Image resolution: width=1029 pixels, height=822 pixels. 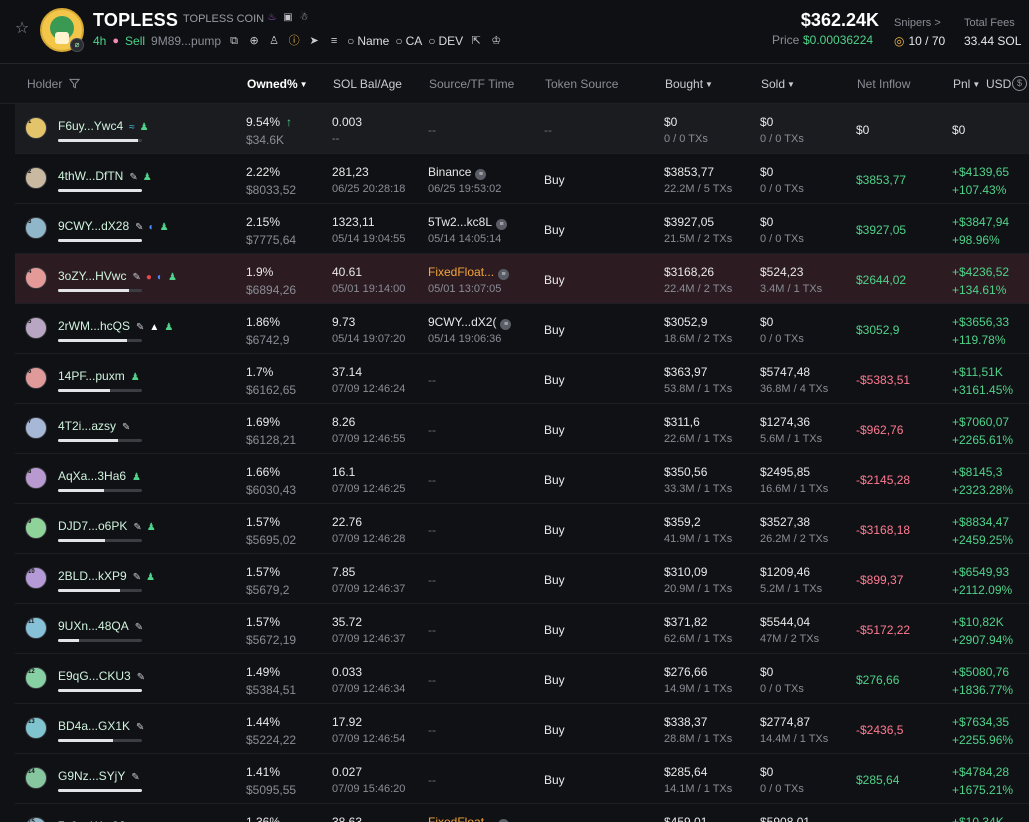 I want to click on holder-address: 2rWM...hcQS ✎ ▲ ♟, so click(x=115, y=326).